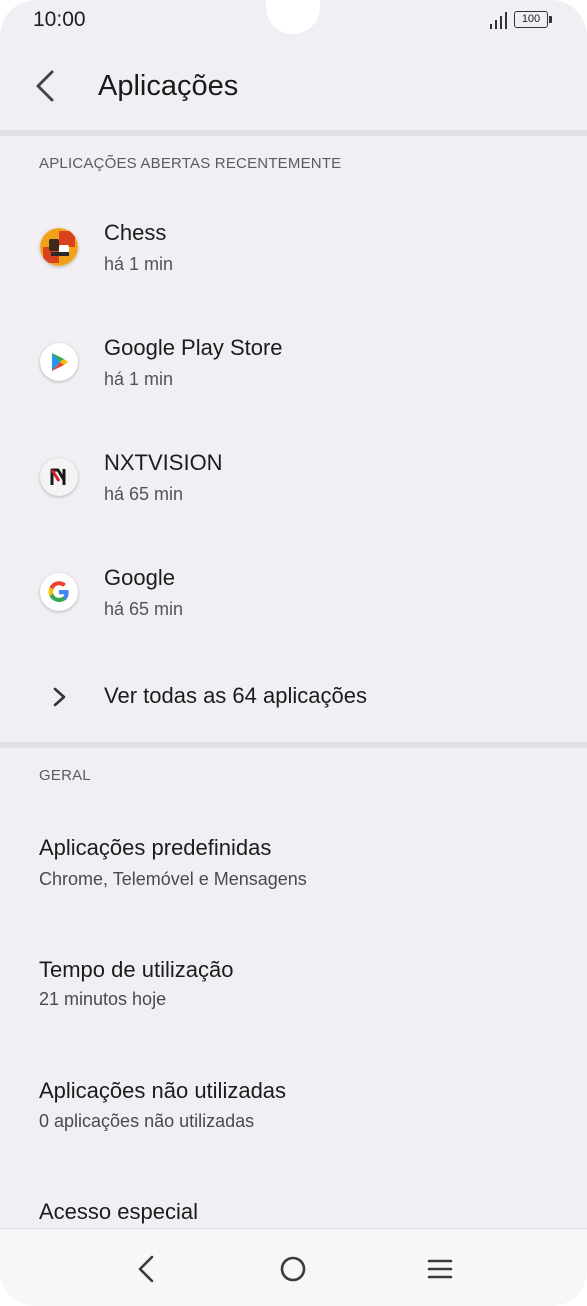 The image size is (587, 1306). Describe the element at coordinates (293, 17) in the screenshot. I see `camera-notch` at that location.